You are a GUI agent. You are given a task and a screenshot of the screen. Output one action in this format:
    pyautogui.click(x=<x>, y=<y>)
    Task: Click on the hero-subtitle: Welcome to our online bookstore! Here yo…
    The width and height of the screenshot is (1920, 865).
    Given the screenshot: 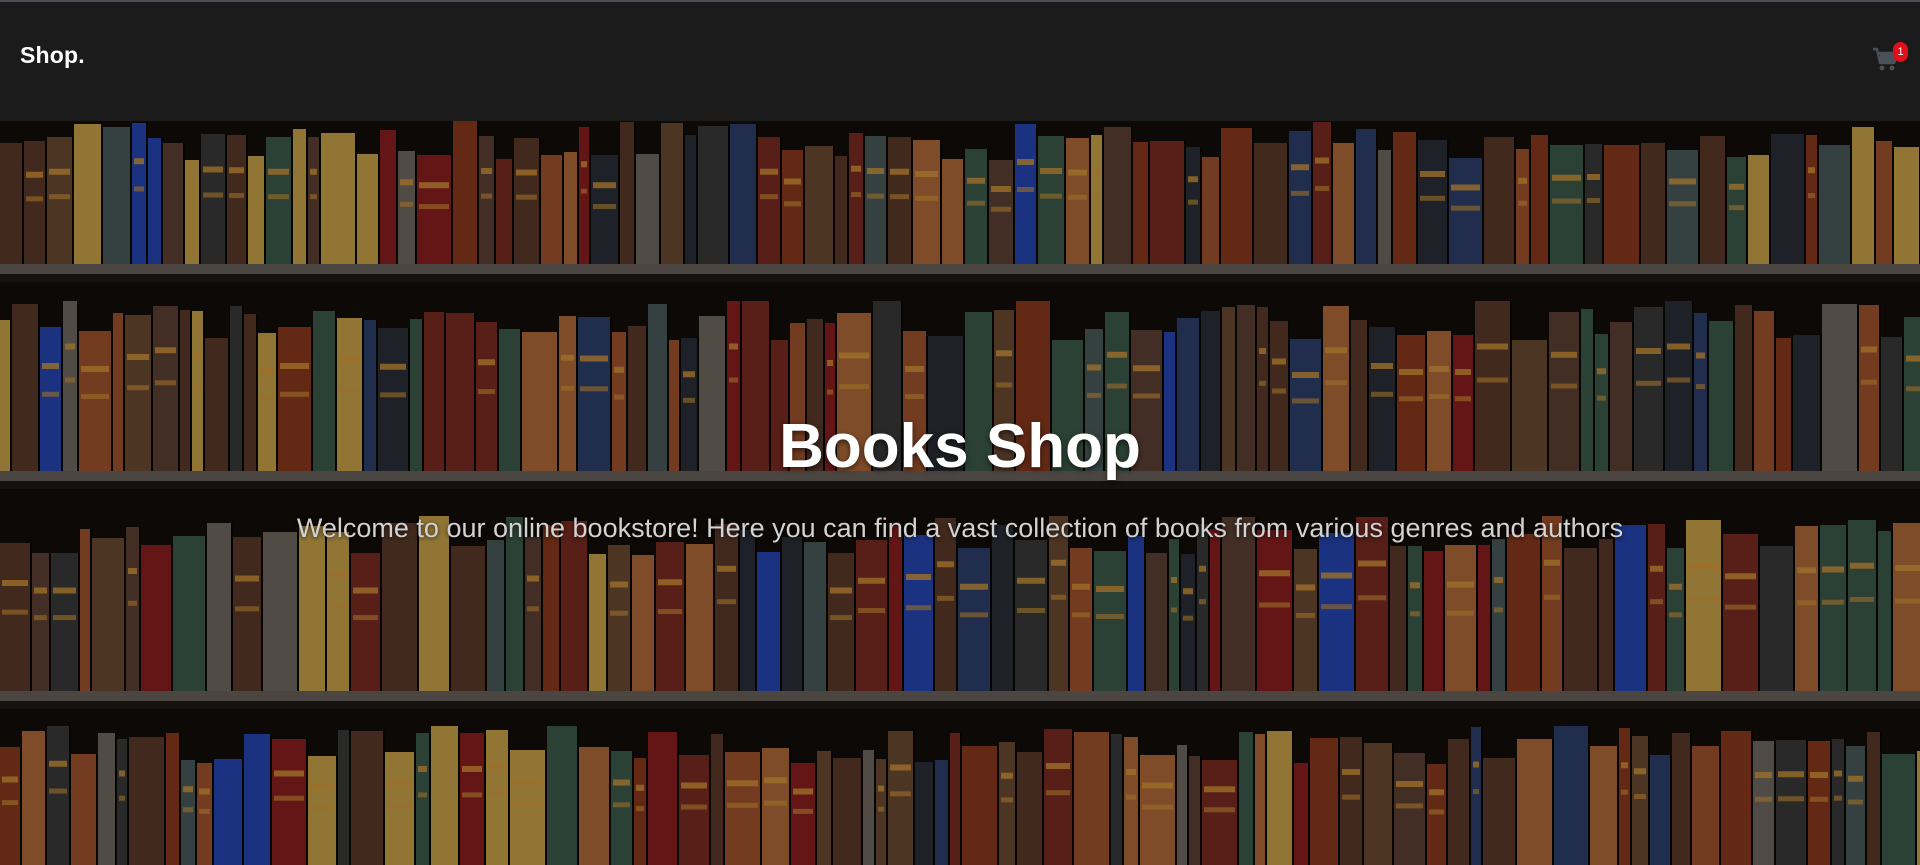 What is the action you would take?
    pyautogui.click(x=960, y=528)
    